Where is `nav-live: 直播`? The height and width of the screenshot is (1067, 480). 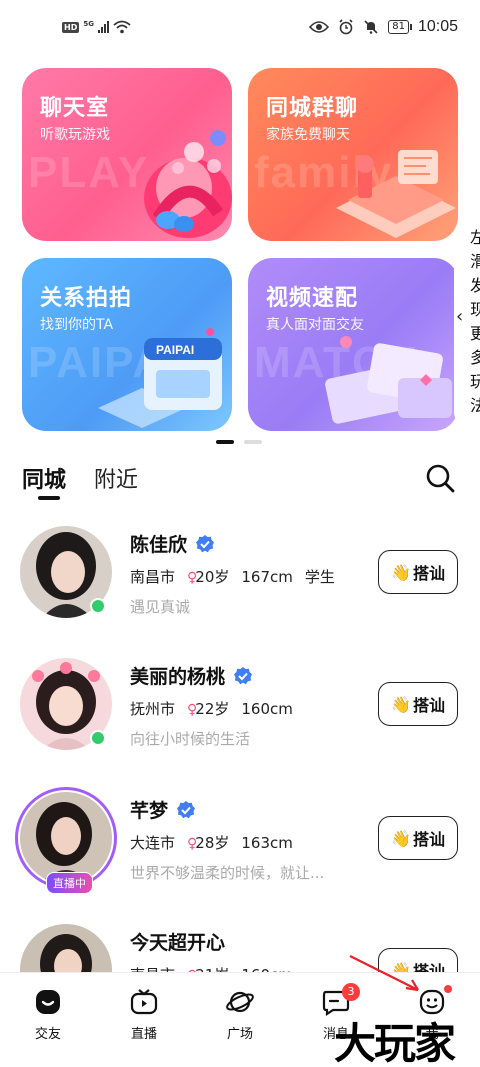
nav-live: 直播 is located at coordinates (144, 1014).